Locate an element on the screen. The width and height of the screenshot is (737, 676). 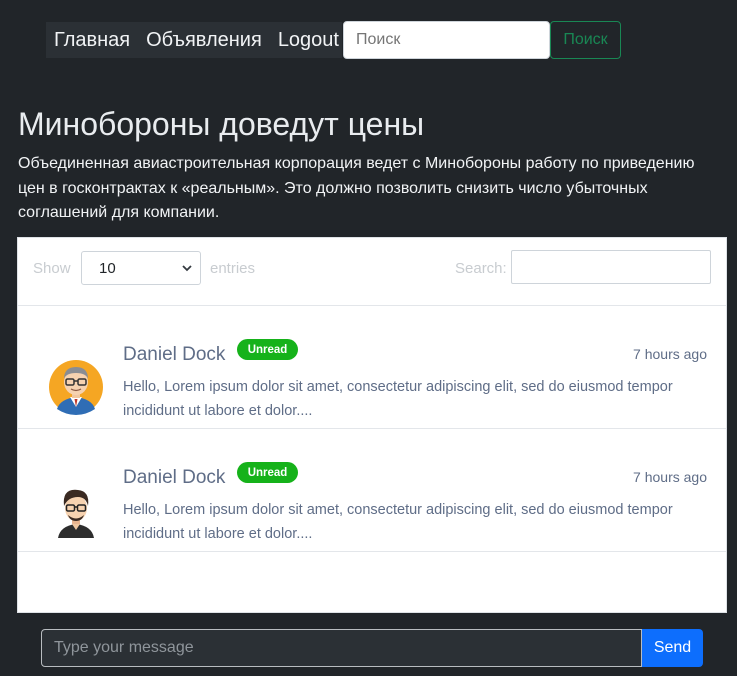
entries-length-value: 10 is located at coordinates (107, 268).